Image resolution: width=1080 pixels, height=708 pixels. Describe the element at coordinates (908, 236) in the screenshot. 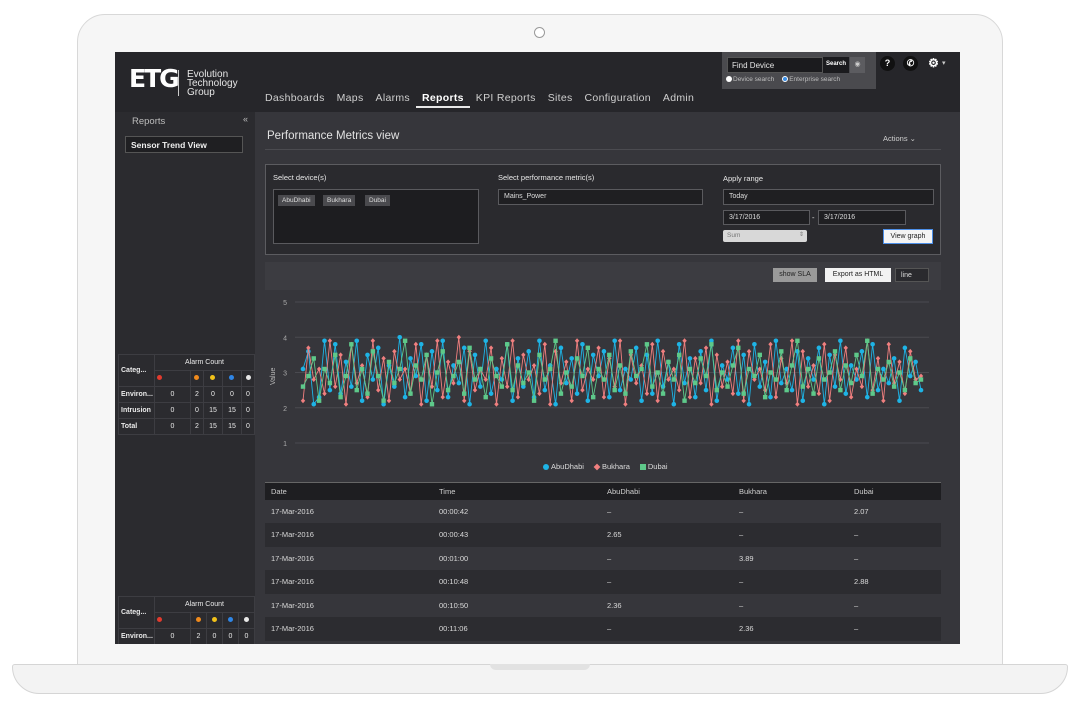

I see `view-graph-button: View graph` at that location.